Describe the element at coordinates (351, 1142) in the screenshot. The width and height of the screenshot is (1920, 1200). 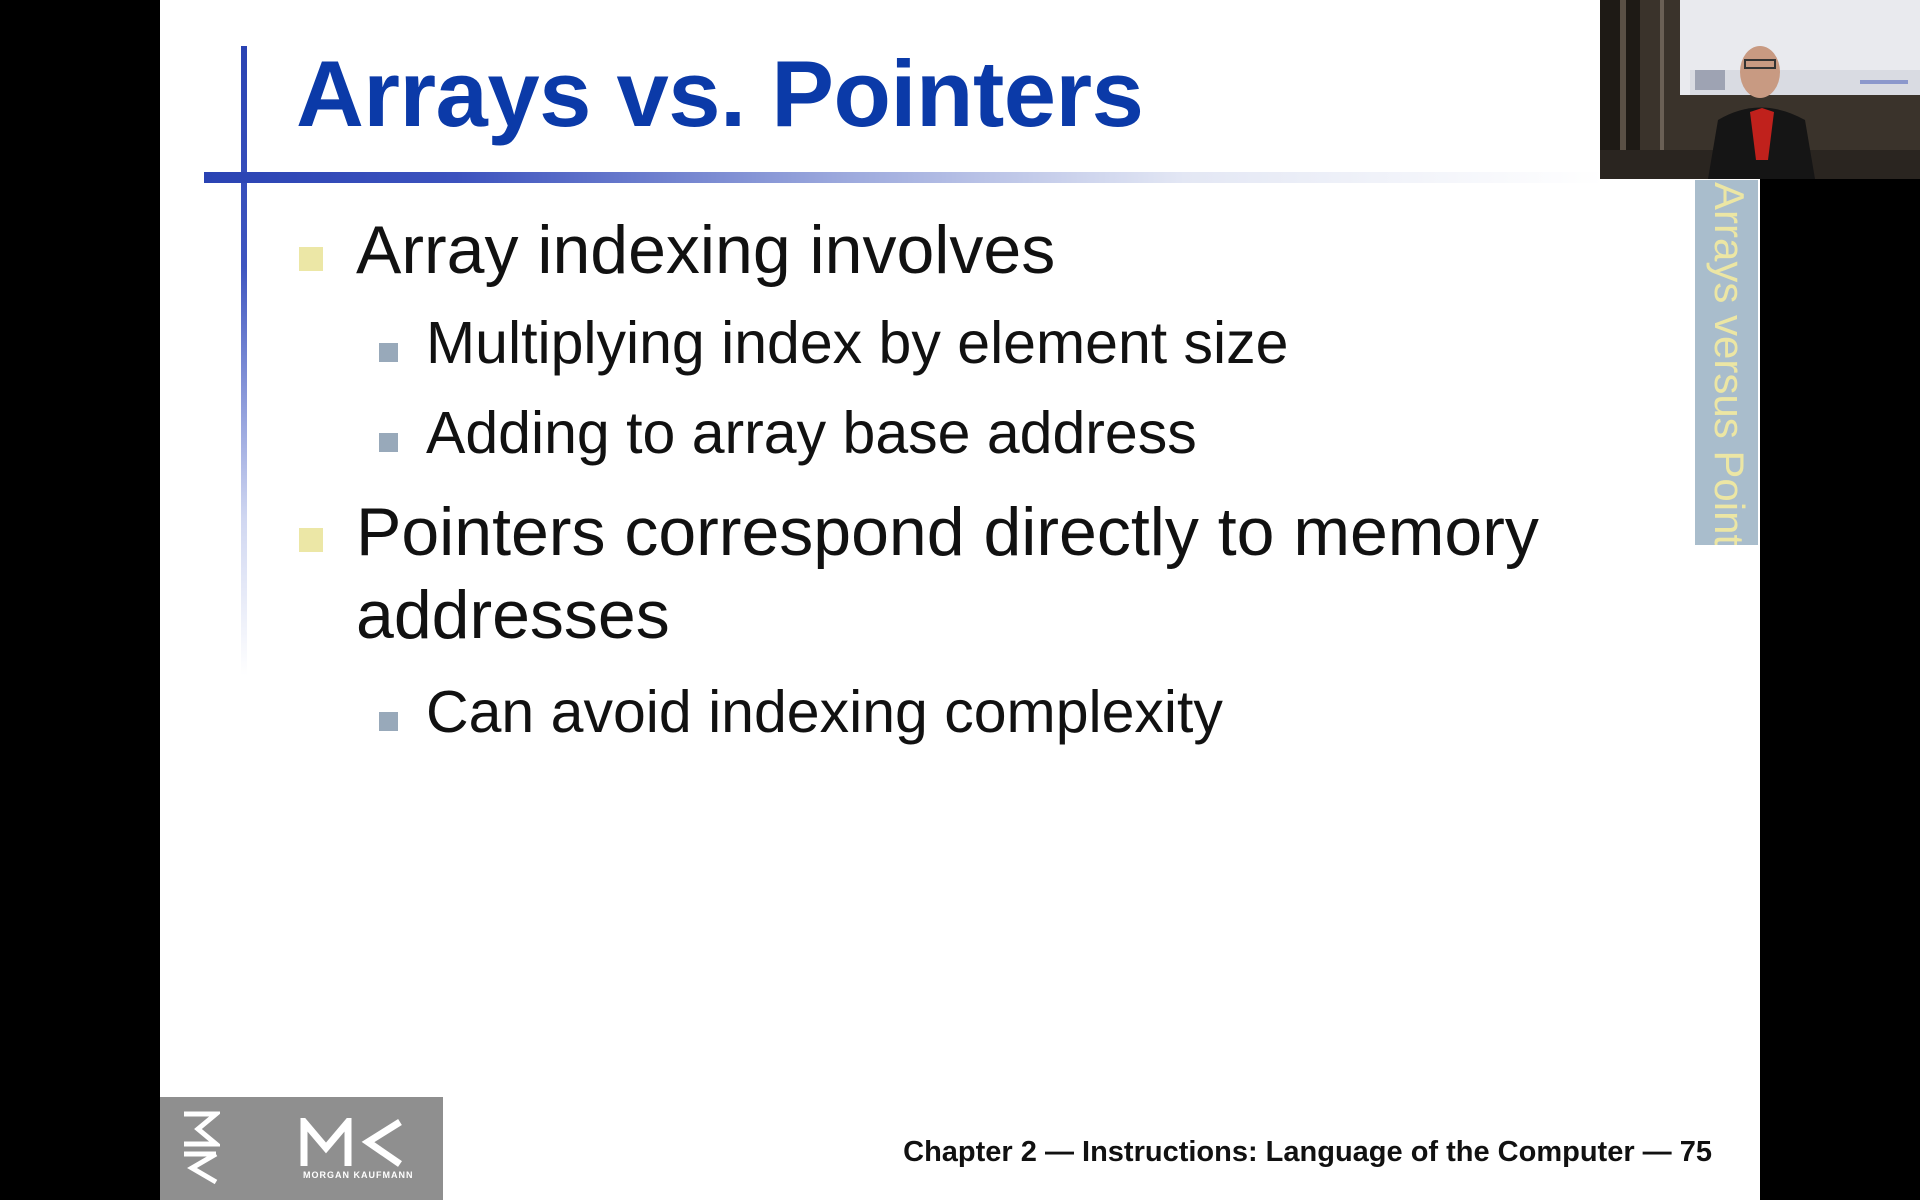
I see `publisher-logo-mark` at that location.